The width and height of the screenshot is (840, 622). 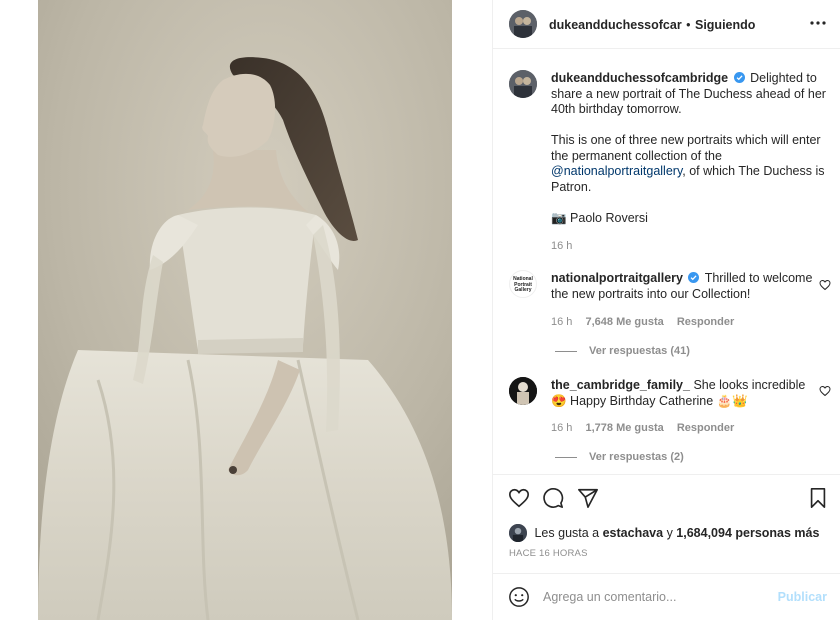 I want to click on caption-username: dukeandduchessofcambridge, so click(x=639, y=78).